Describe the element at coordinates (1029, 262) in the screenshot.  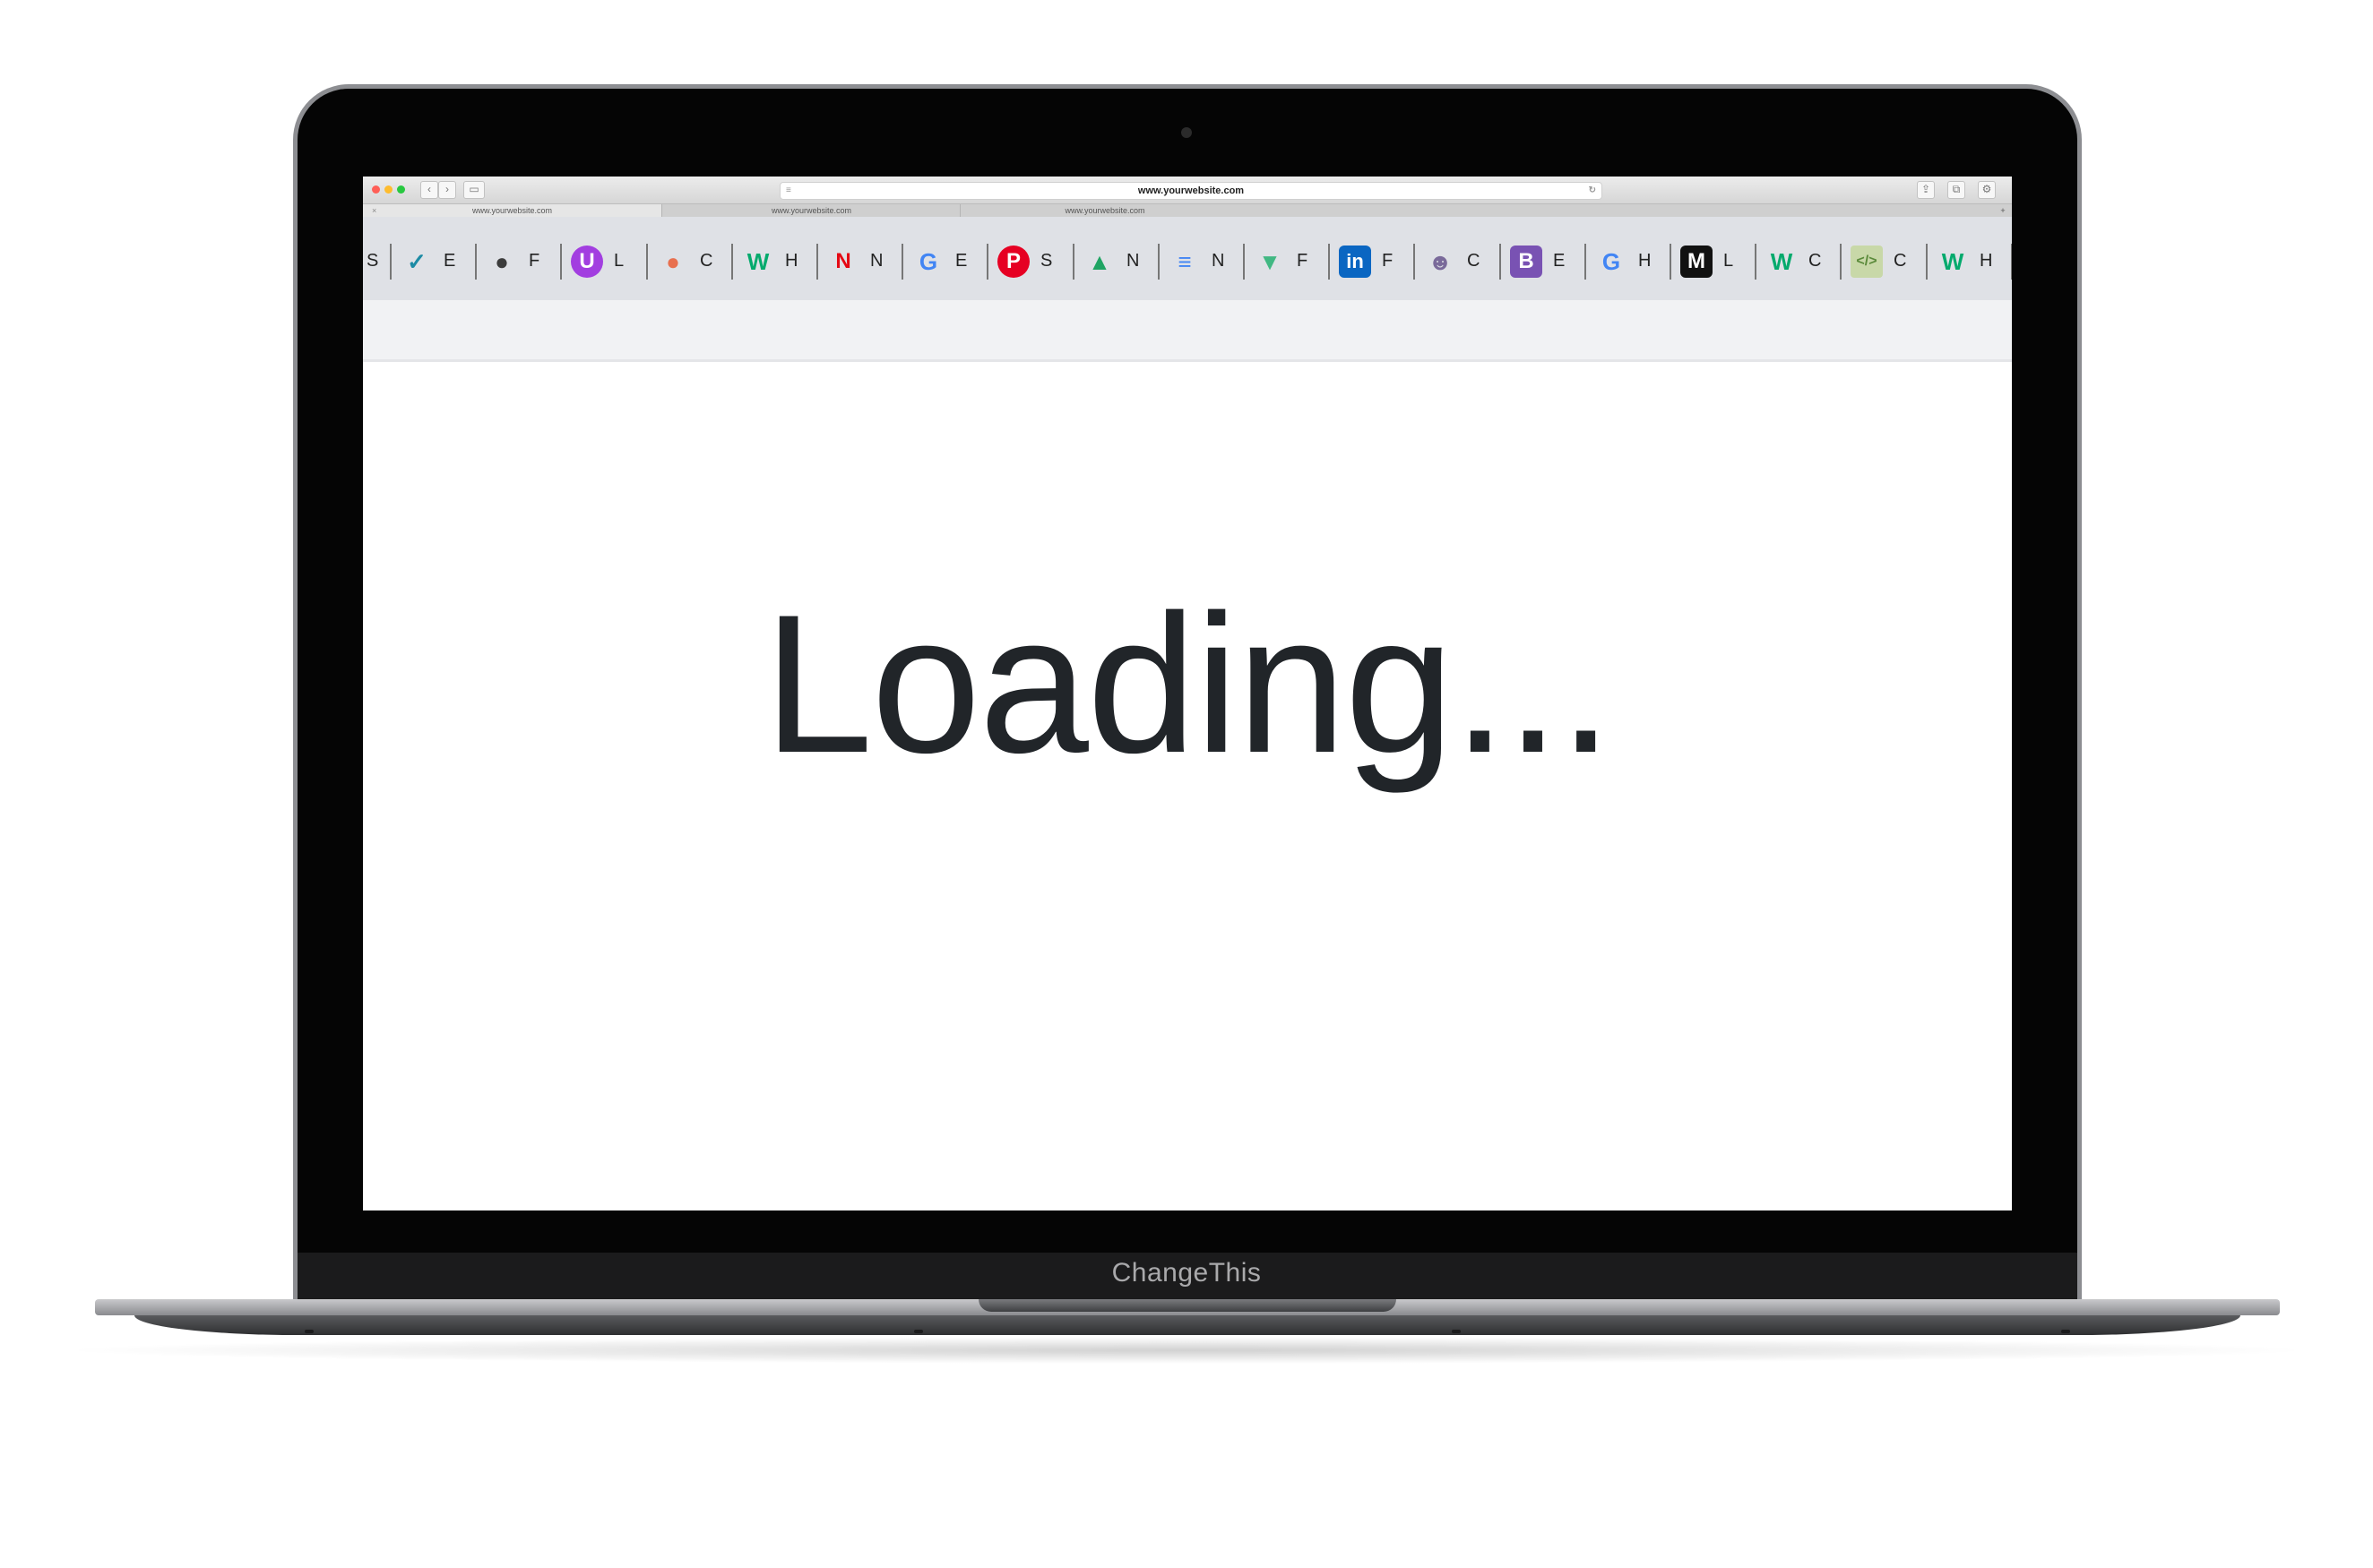
I see `bookmark-item: PS` at that location.